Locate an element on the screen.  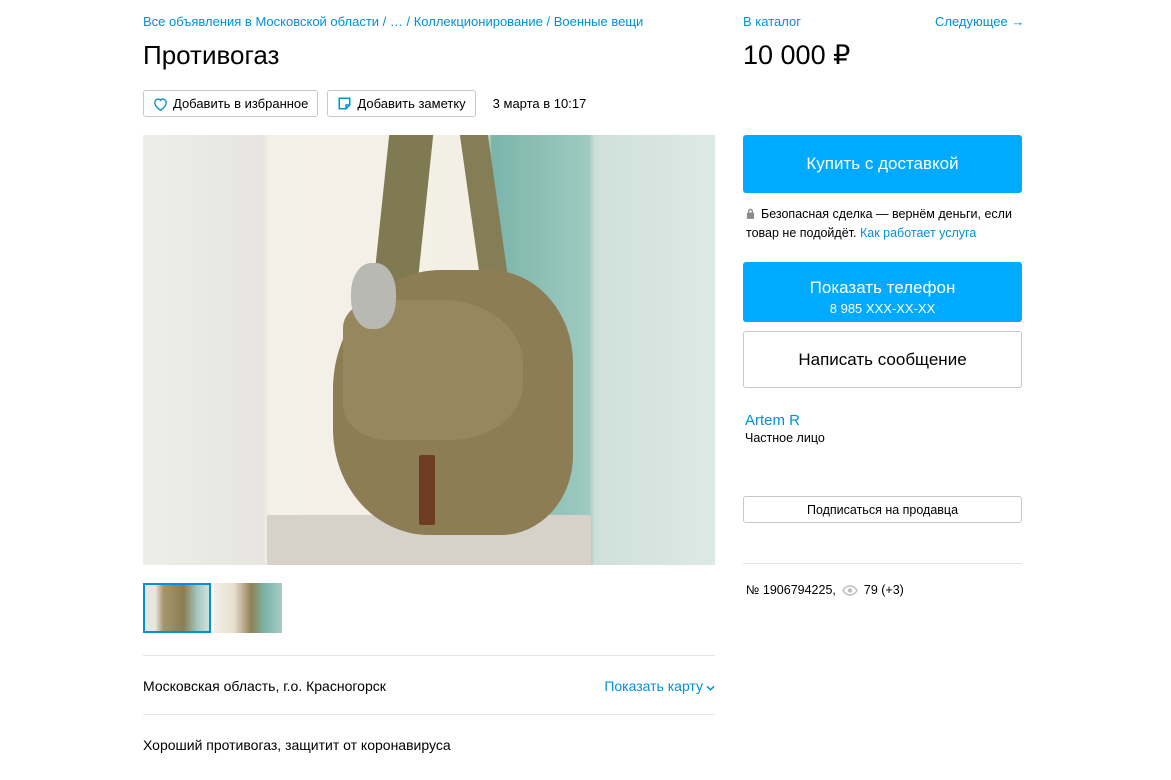
show-phone-button: Показать телефон 8 985 XXX-XX-XX is located at coordinates (882, 292).